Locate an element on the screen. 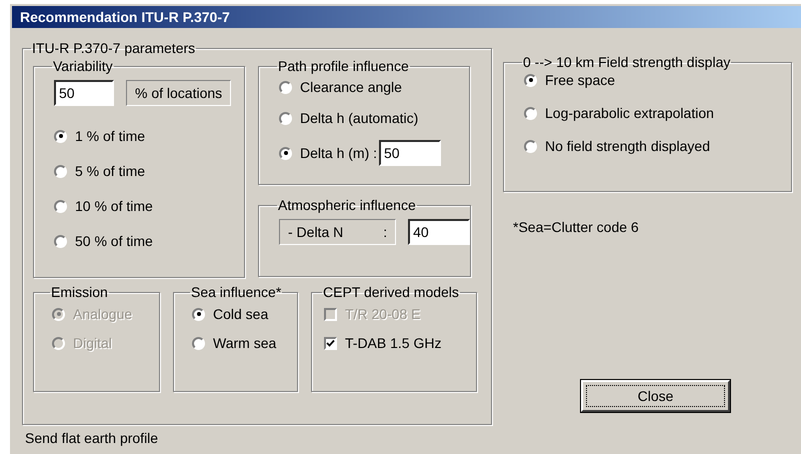 The height and width of the screenshot is (454, 801). group-title: ITU-R P.370-7 parameters is located at coordinates (113, 48).